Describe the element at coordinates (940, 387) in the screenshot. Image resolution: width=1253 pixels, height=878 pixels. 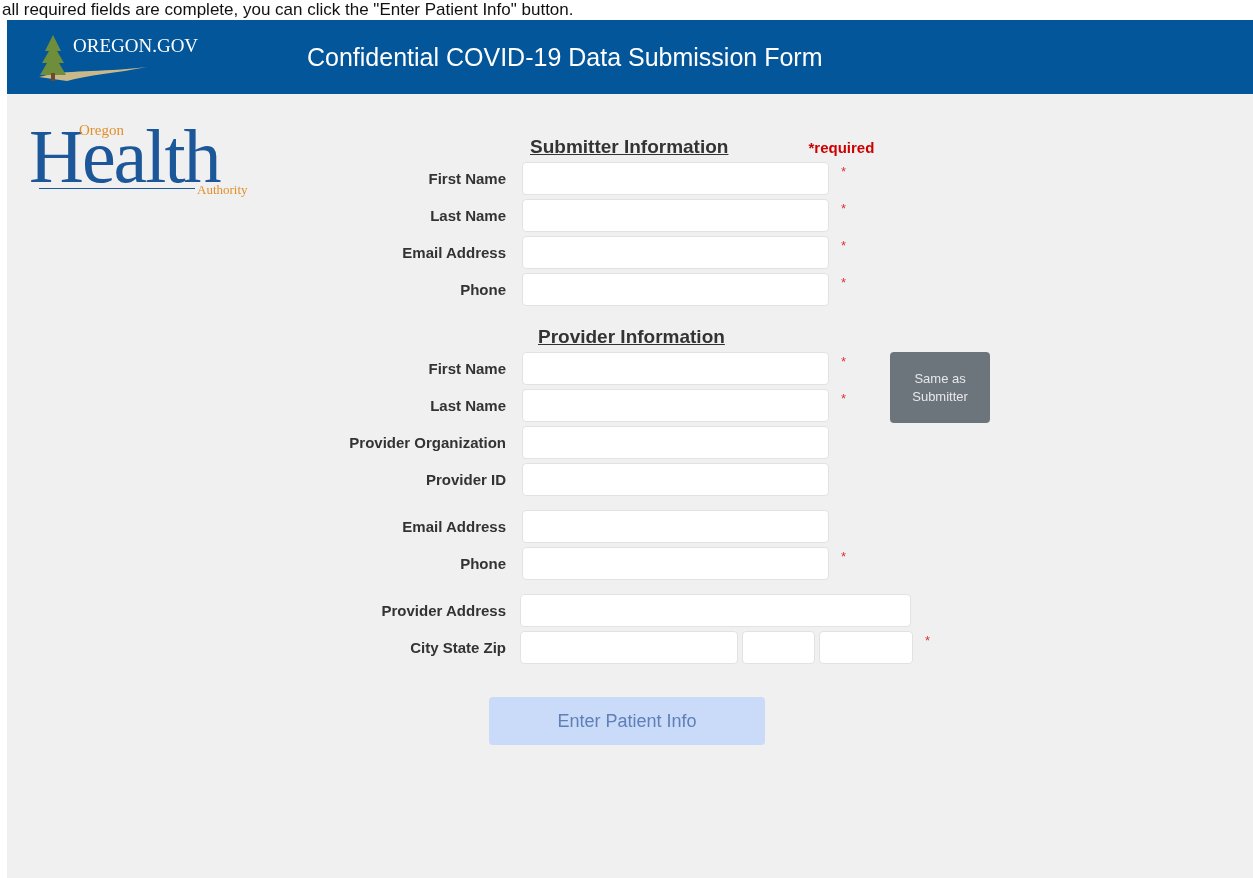
I see `same-as-submitter-button: Same as Submitter` at that location.